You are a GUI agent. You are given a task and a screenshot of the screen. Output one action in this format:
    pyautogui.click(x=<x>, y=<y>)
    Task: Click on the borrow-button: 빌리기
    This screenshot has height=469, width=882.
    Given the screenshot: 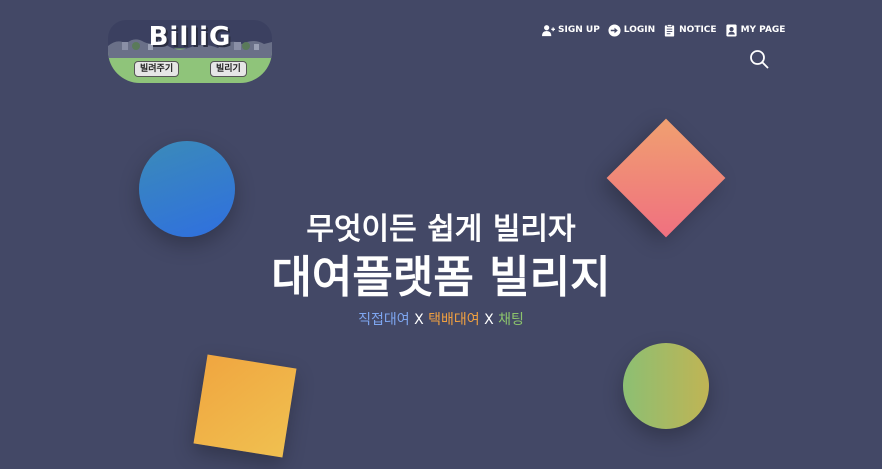 What is the action you would take?
    pyautogui.click(x=228, y=69)
    